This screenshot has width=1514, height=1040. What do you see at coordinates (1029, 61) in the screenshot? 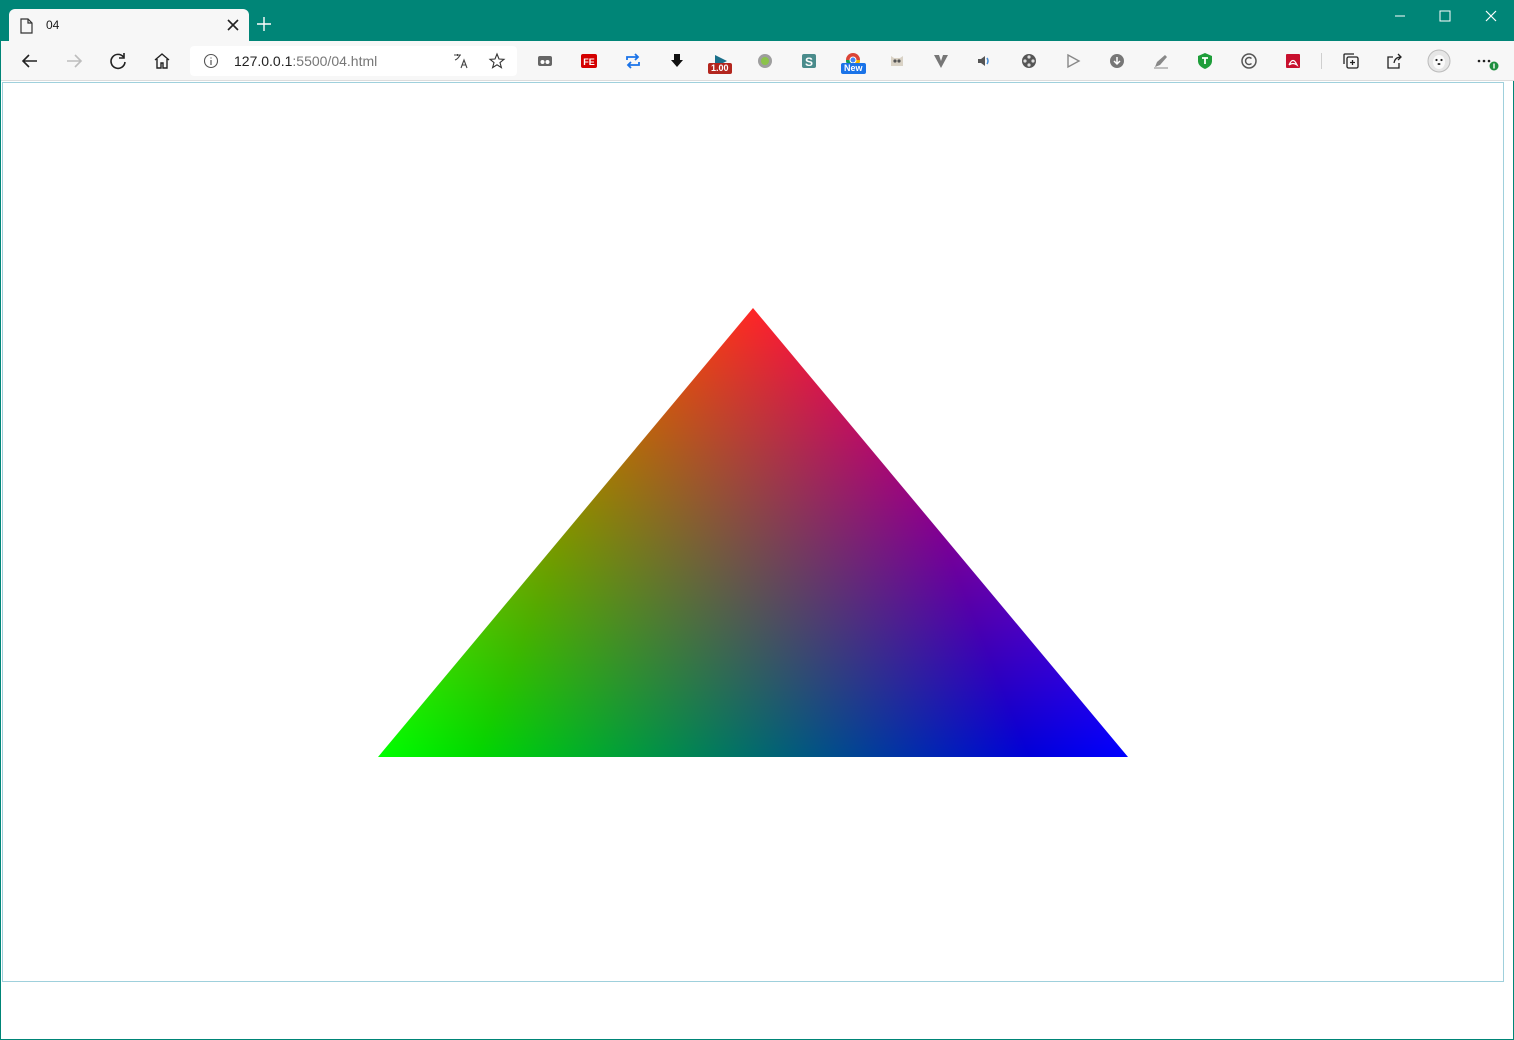
I see `film-ext-icon` at bounding box center [1029, 61].